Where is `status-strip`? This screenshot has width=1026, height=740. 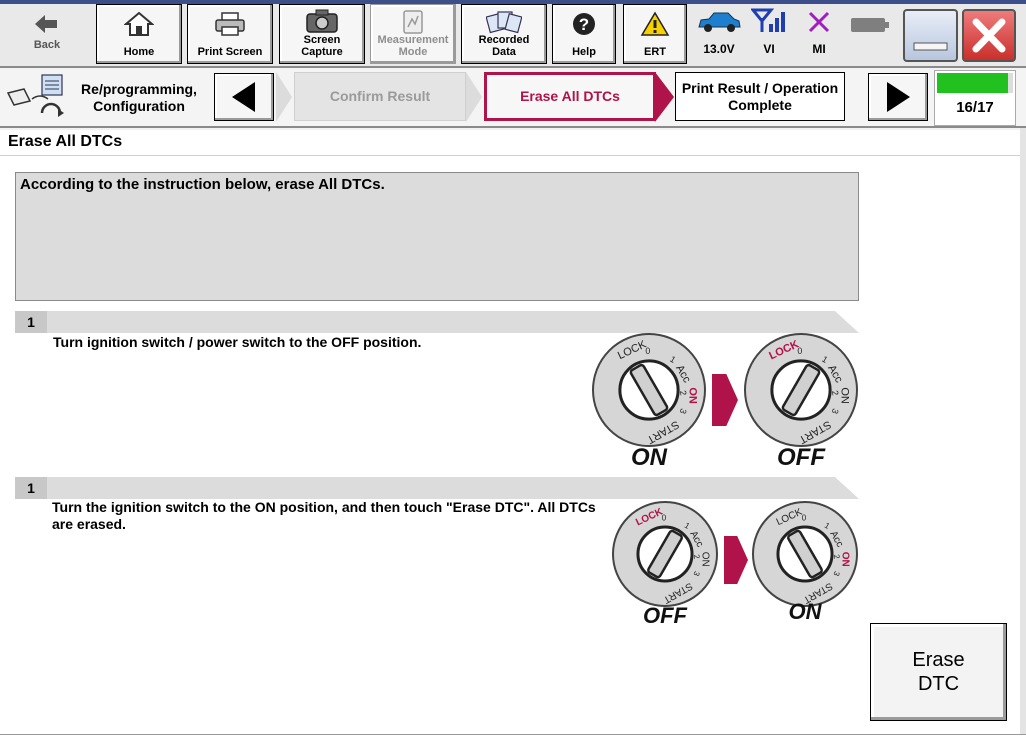 status-strip is located at coordinates (513, 737).